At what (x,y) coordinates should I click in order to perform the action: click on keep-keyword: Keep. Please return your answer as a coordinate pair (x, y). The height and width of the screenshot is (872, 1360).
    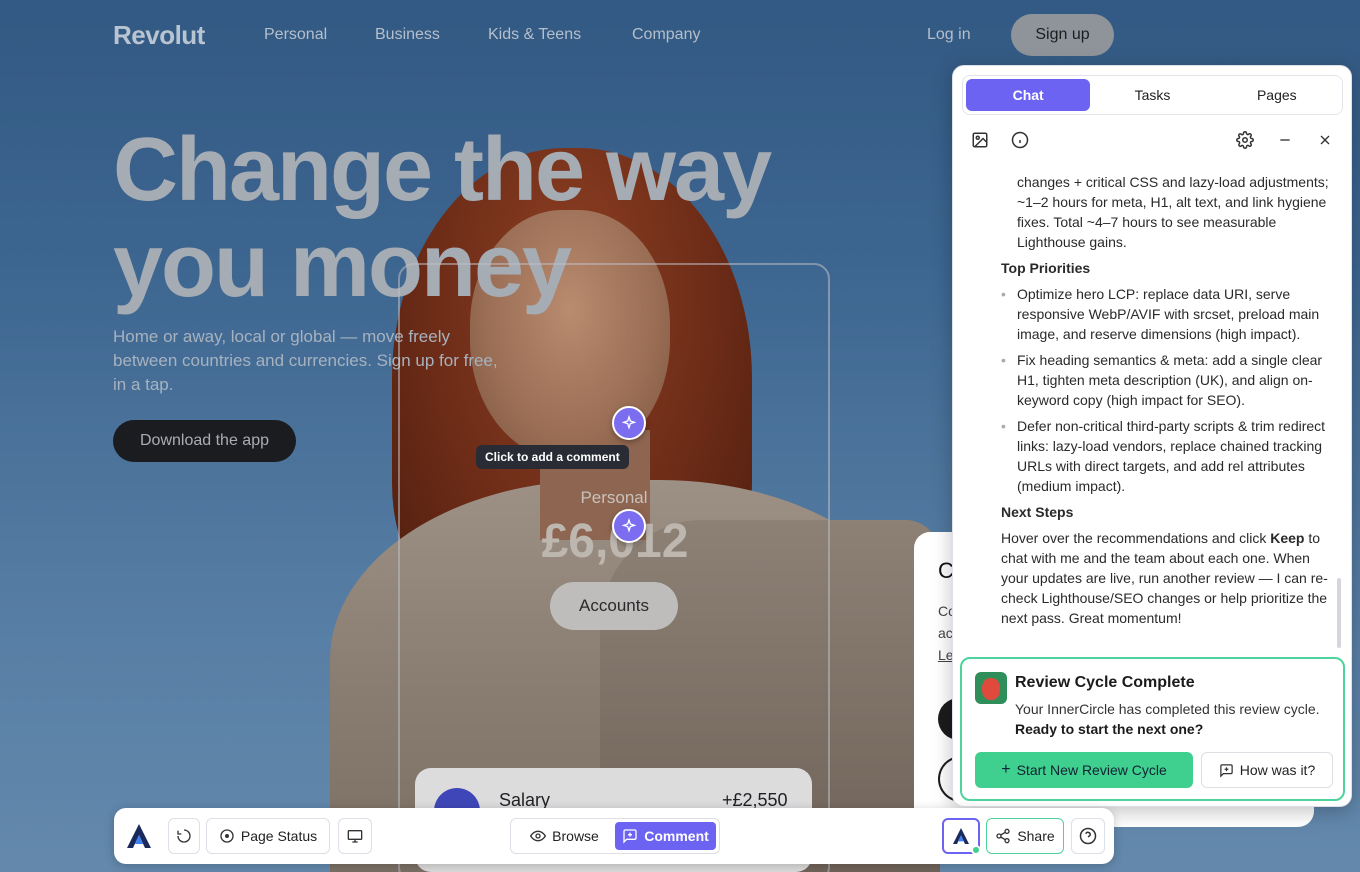
    Looking at the image, I should click on (1287, 538).